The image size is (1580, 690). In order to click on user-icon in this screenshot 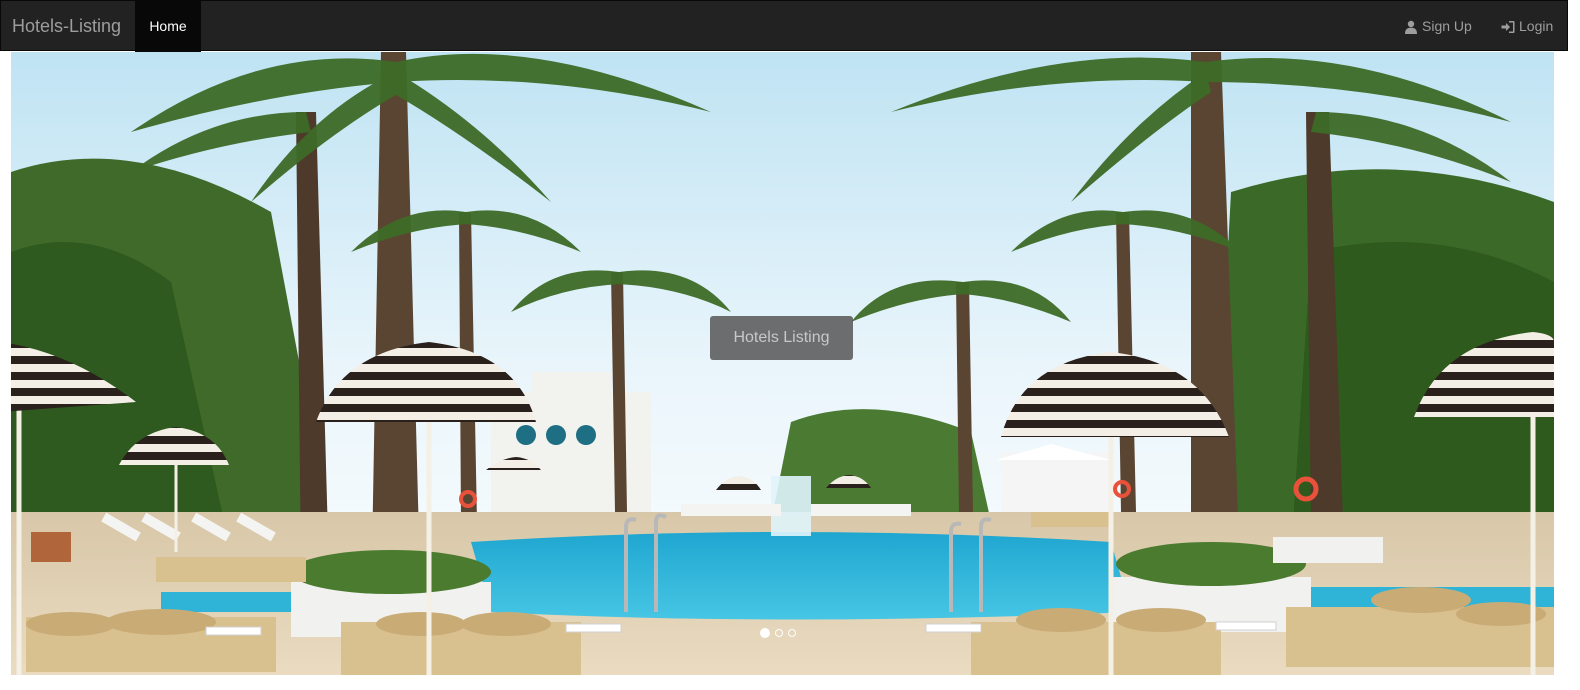, I will do `click(1411, 27)`.